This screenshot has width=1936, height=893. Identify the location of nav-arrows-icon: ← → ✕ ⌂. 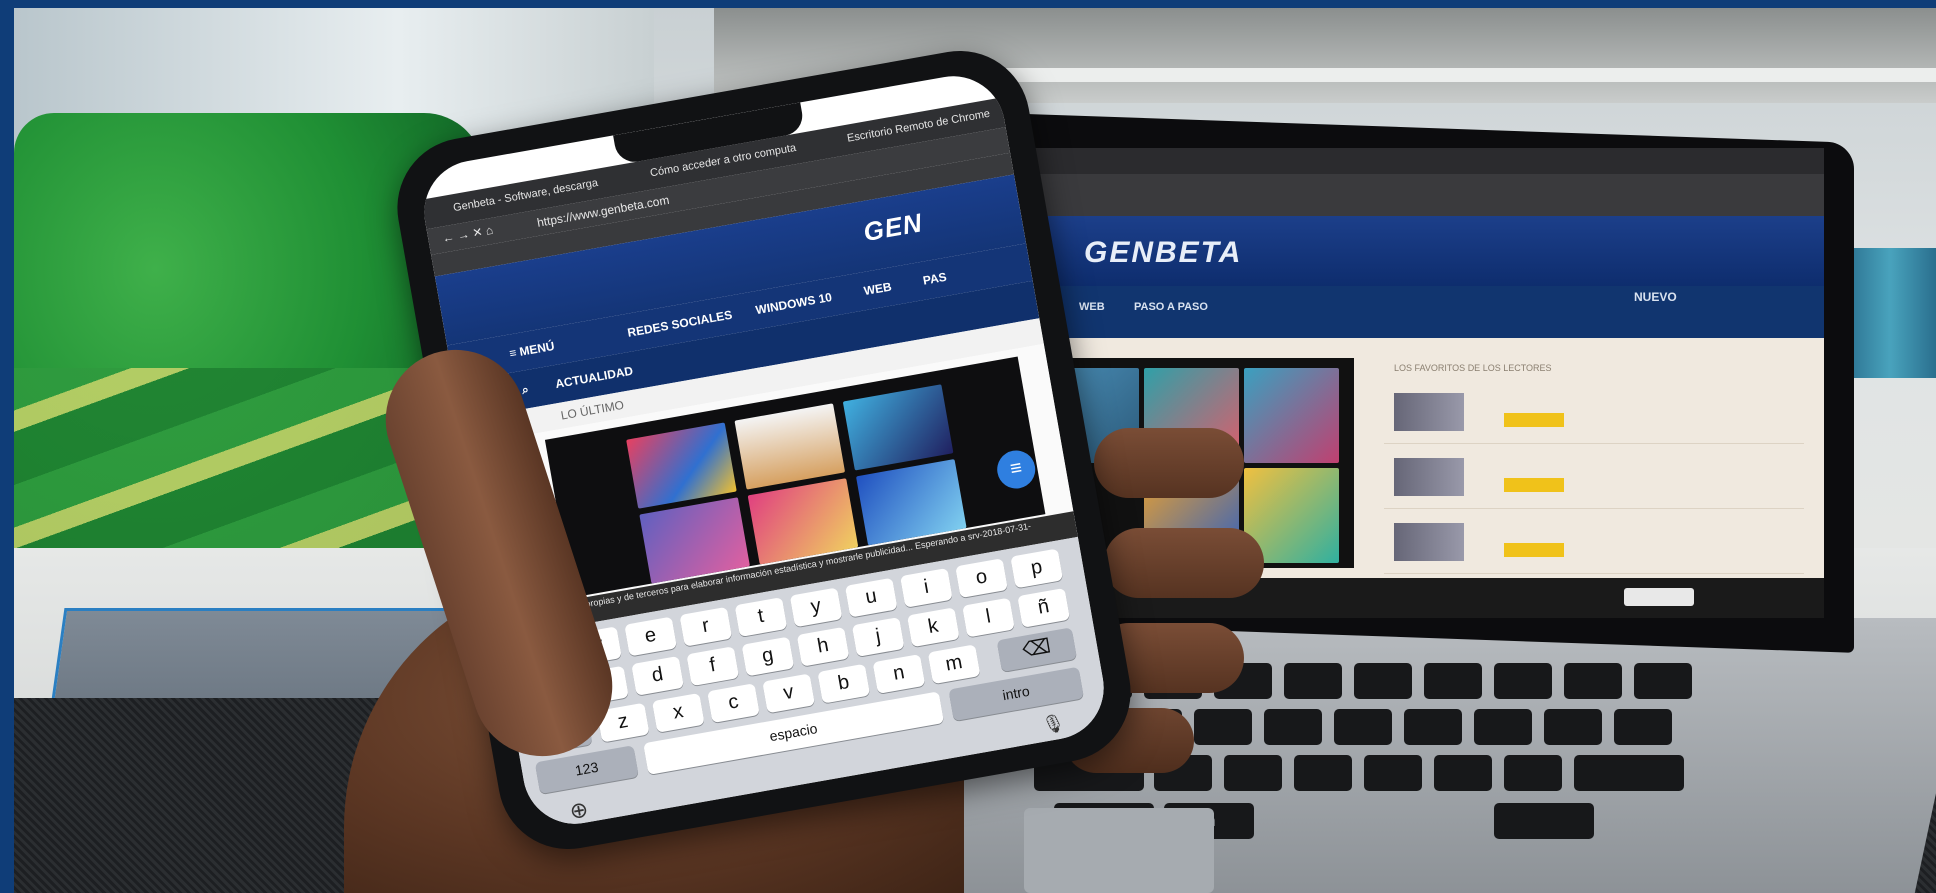
(467, 234).